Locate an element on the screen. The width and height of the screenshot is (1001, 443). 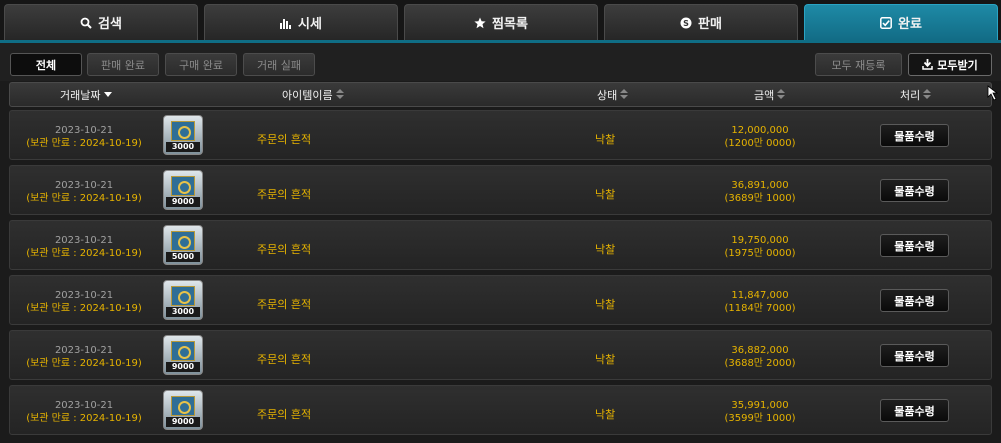
price: 19,750,000 is located at coordinates (760, 240).